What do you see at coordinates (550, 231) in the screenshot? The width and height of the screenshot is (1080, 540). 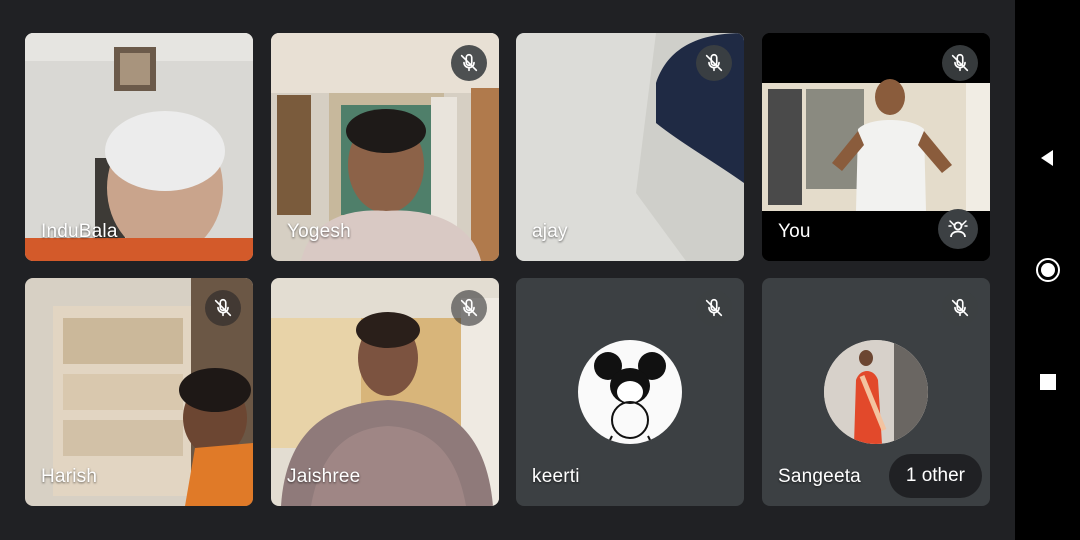 I see `participant-name: ajay` at bounding box center [550, 231].